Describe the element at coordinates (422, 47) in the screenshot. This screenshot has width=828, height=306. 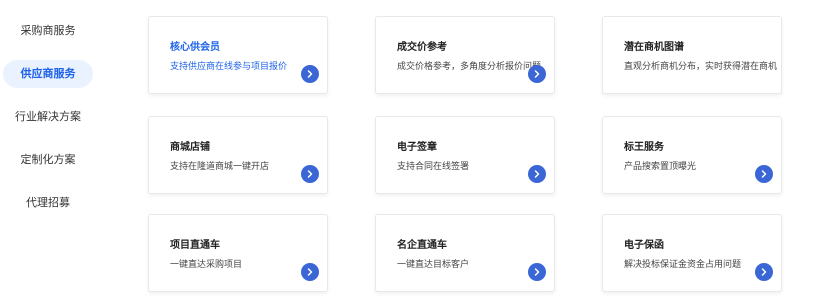
I see `card-title: 成交价参考` at that location.